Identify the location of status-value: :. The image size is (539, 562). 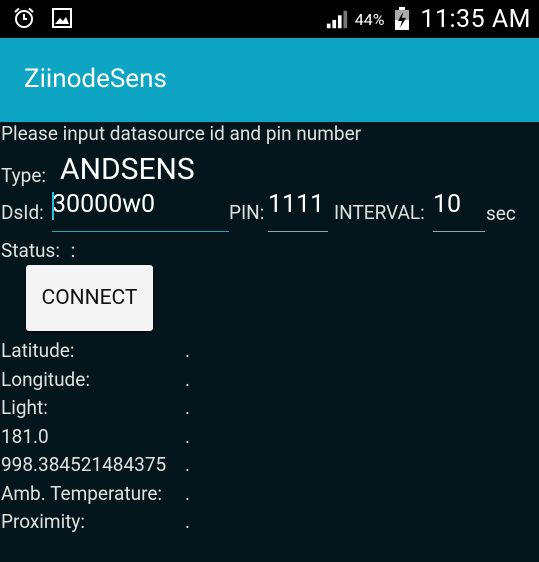
(73, 250).